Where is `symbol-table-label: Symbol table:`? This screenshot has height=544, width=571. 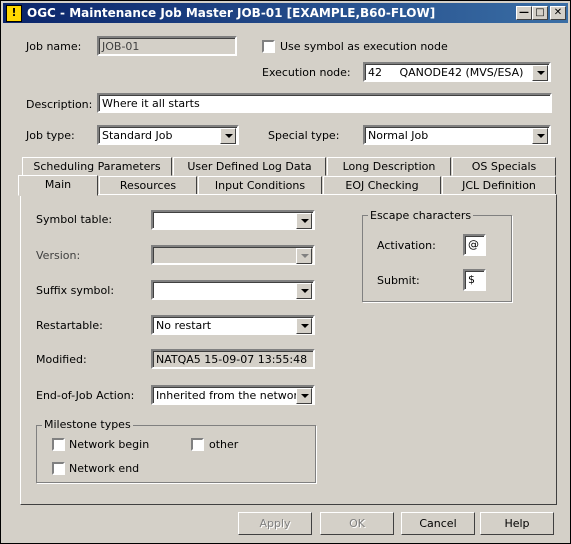
symbol-table-label: Symbol table: is located at coordinates (74, 219).